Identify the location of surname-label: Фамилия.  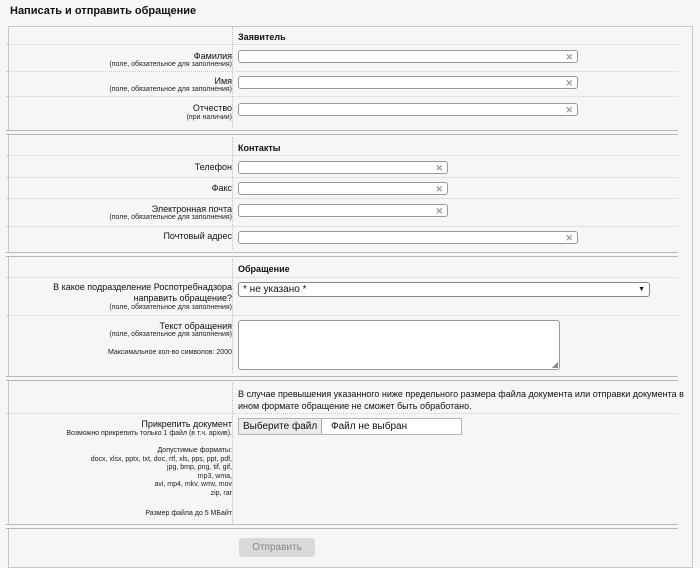
(212, 56).